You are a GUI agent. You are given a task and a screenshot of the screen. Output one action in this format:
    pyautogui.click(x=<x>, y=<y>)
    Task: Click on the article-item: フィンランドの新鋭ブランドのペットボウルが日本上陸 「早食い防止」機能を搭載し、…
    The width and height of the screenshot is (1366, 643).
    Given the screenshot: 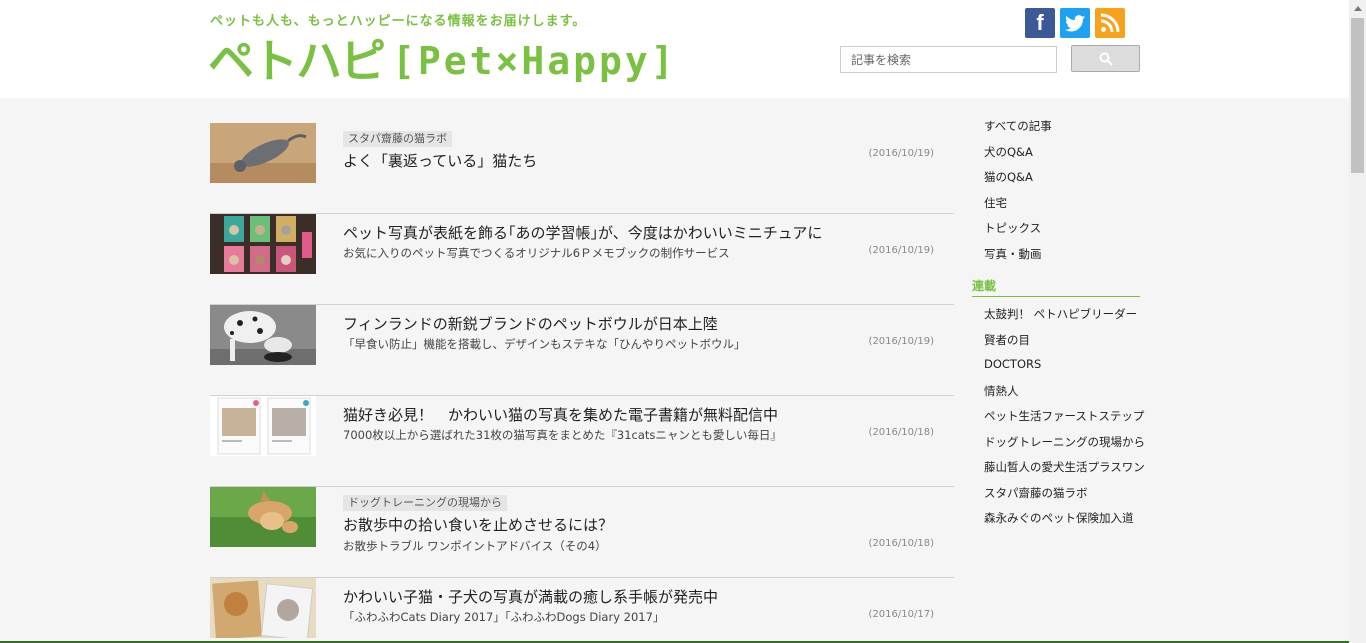 What is the action you would take?
    pyautogui.click(x=582, y=350)
    